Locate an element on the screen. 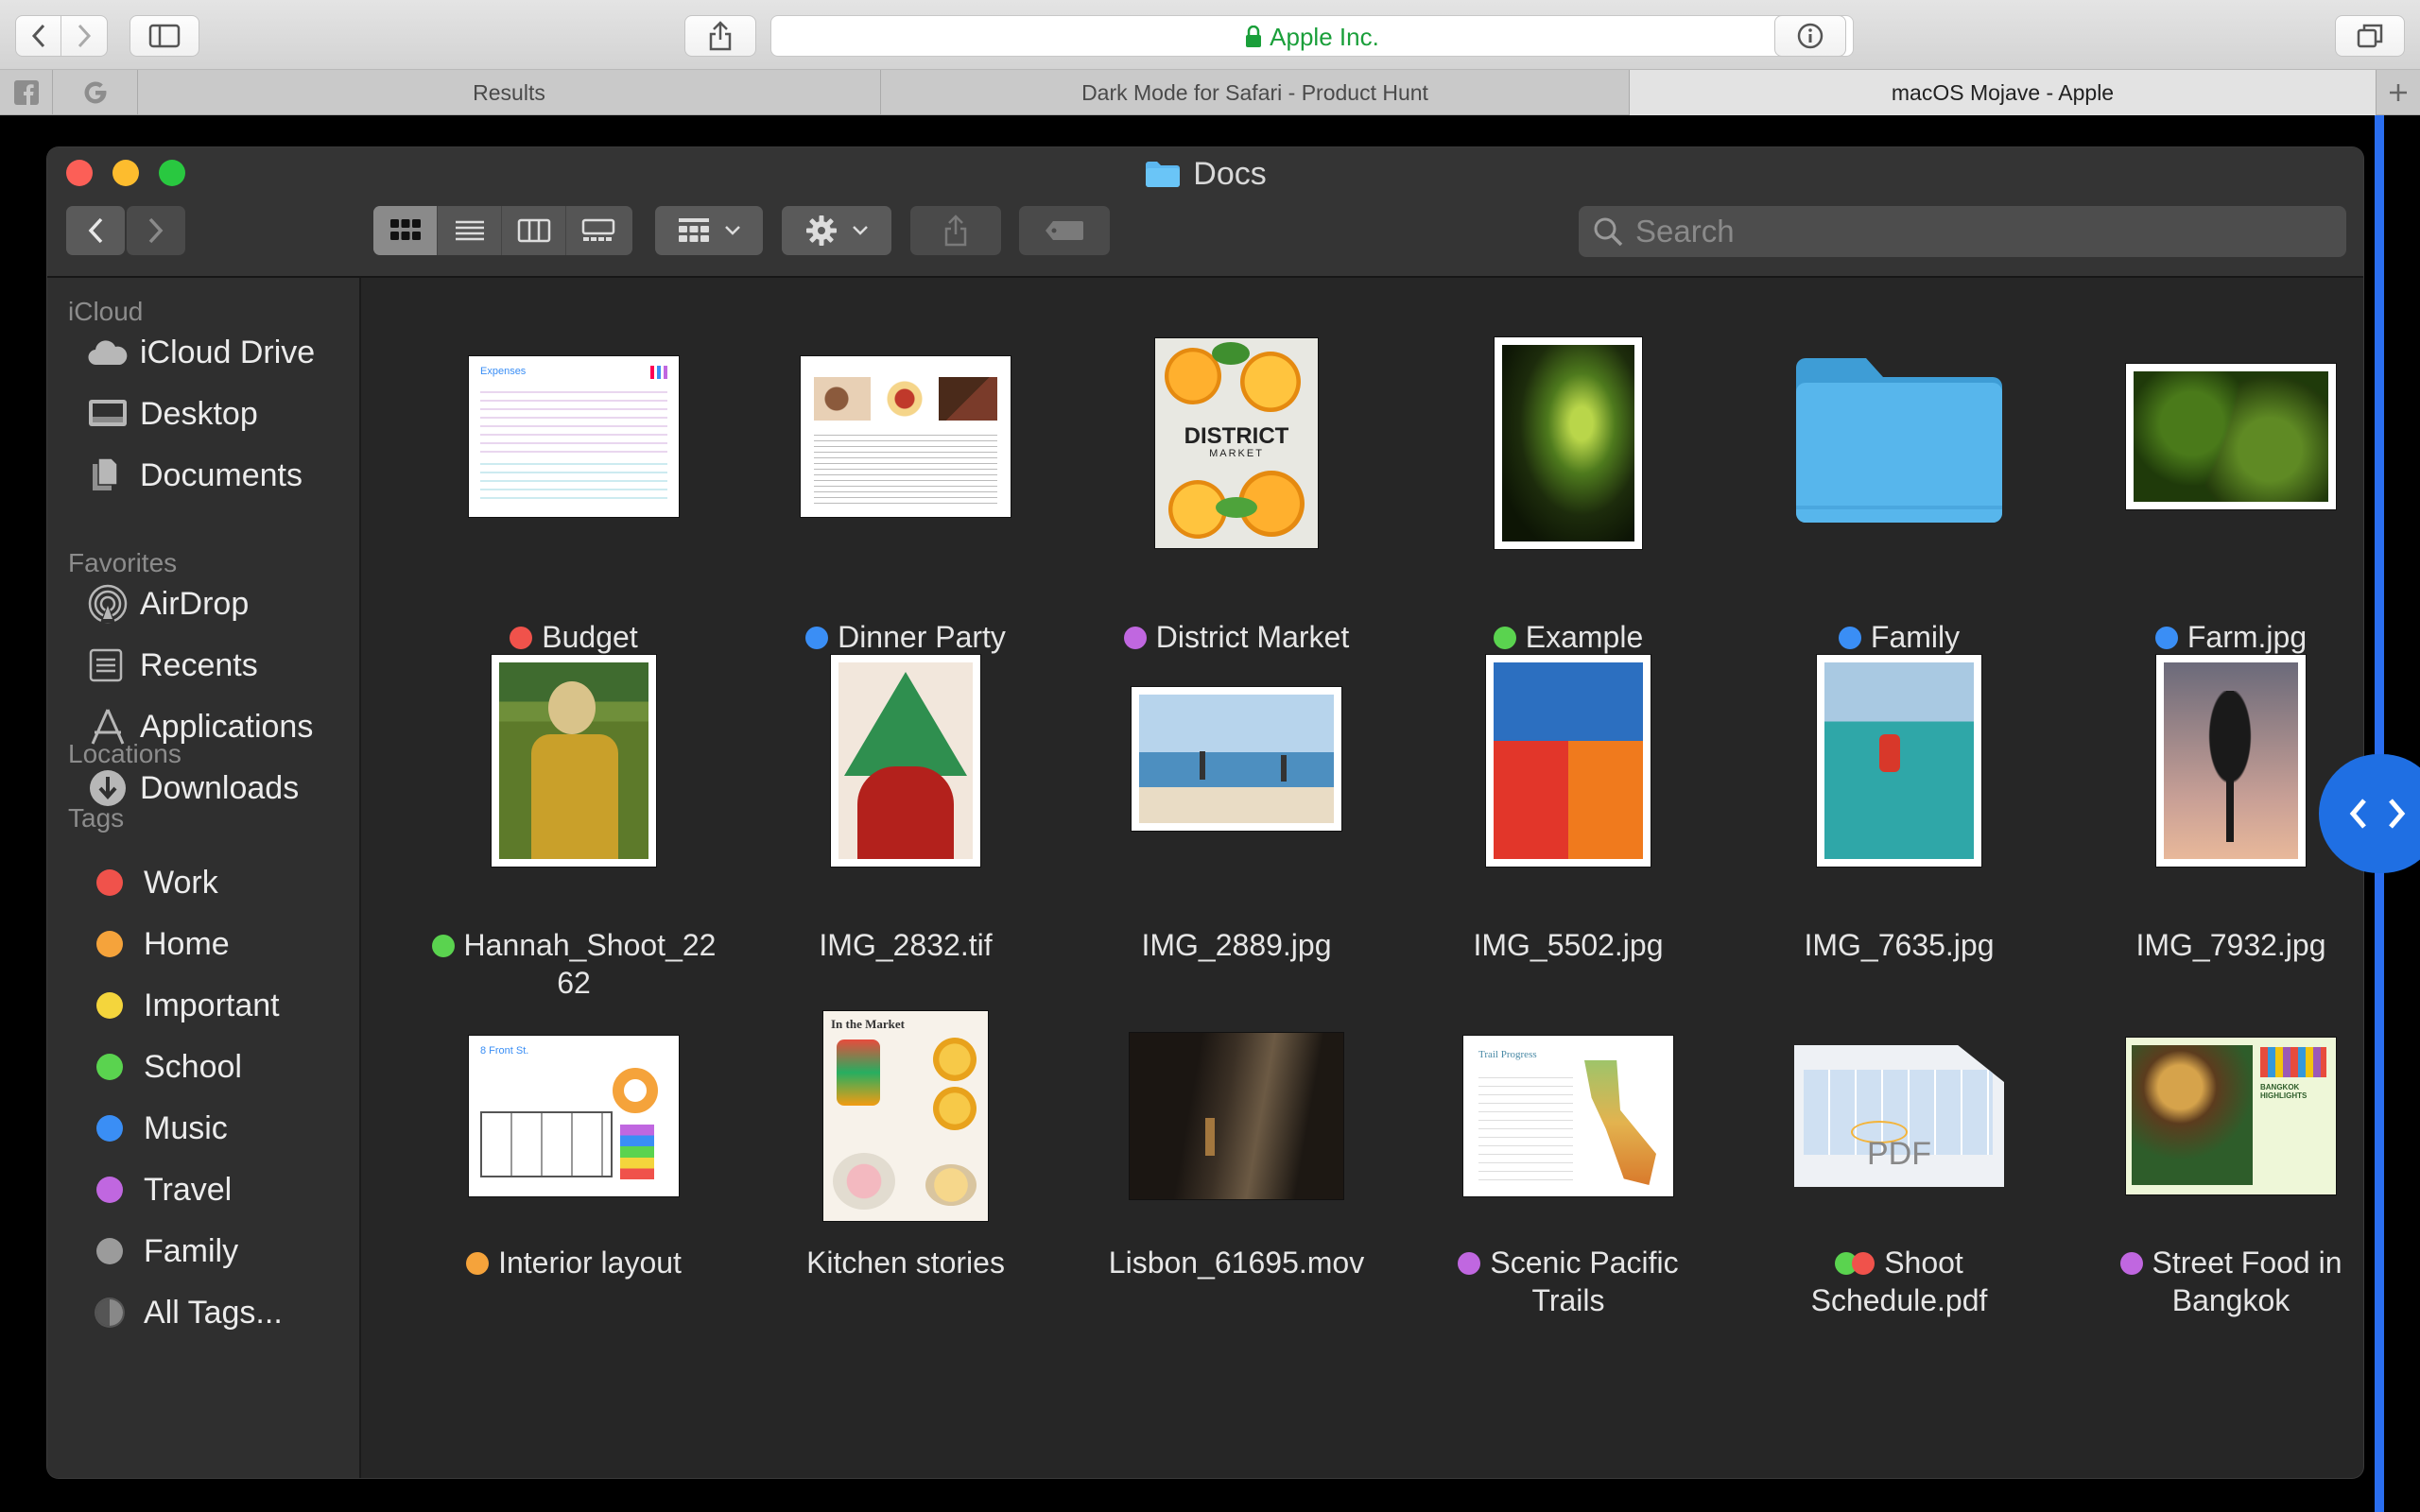  back-icon is located at coordinates (39, 36).